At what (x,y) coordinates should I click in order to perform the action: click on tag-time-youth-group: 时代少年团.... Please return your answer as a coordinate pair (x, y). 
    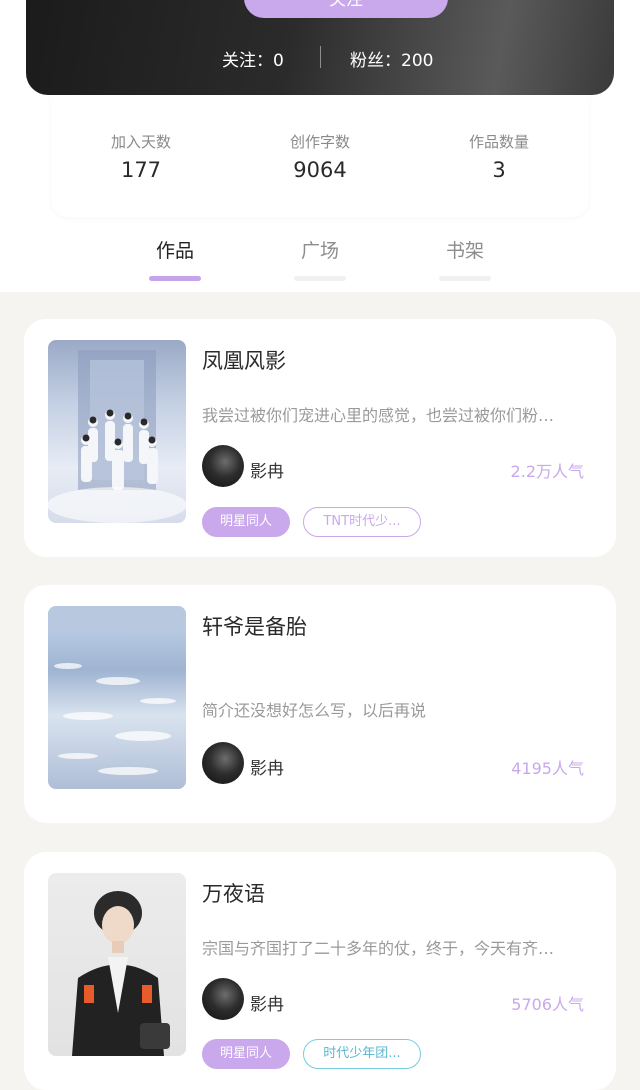
    Looking at the image, I should click on (362, 1054).